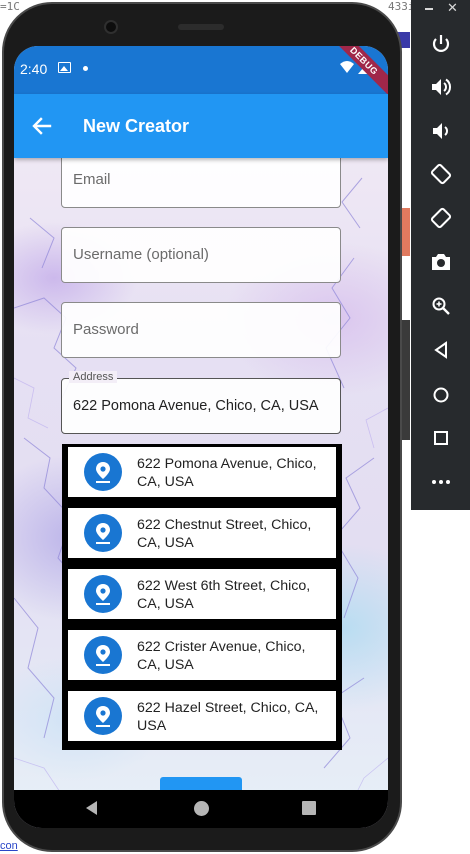 Image resolution: width=470 pixels, height=854 pixels. I want to click on address-label: Address, so click(93, 377).